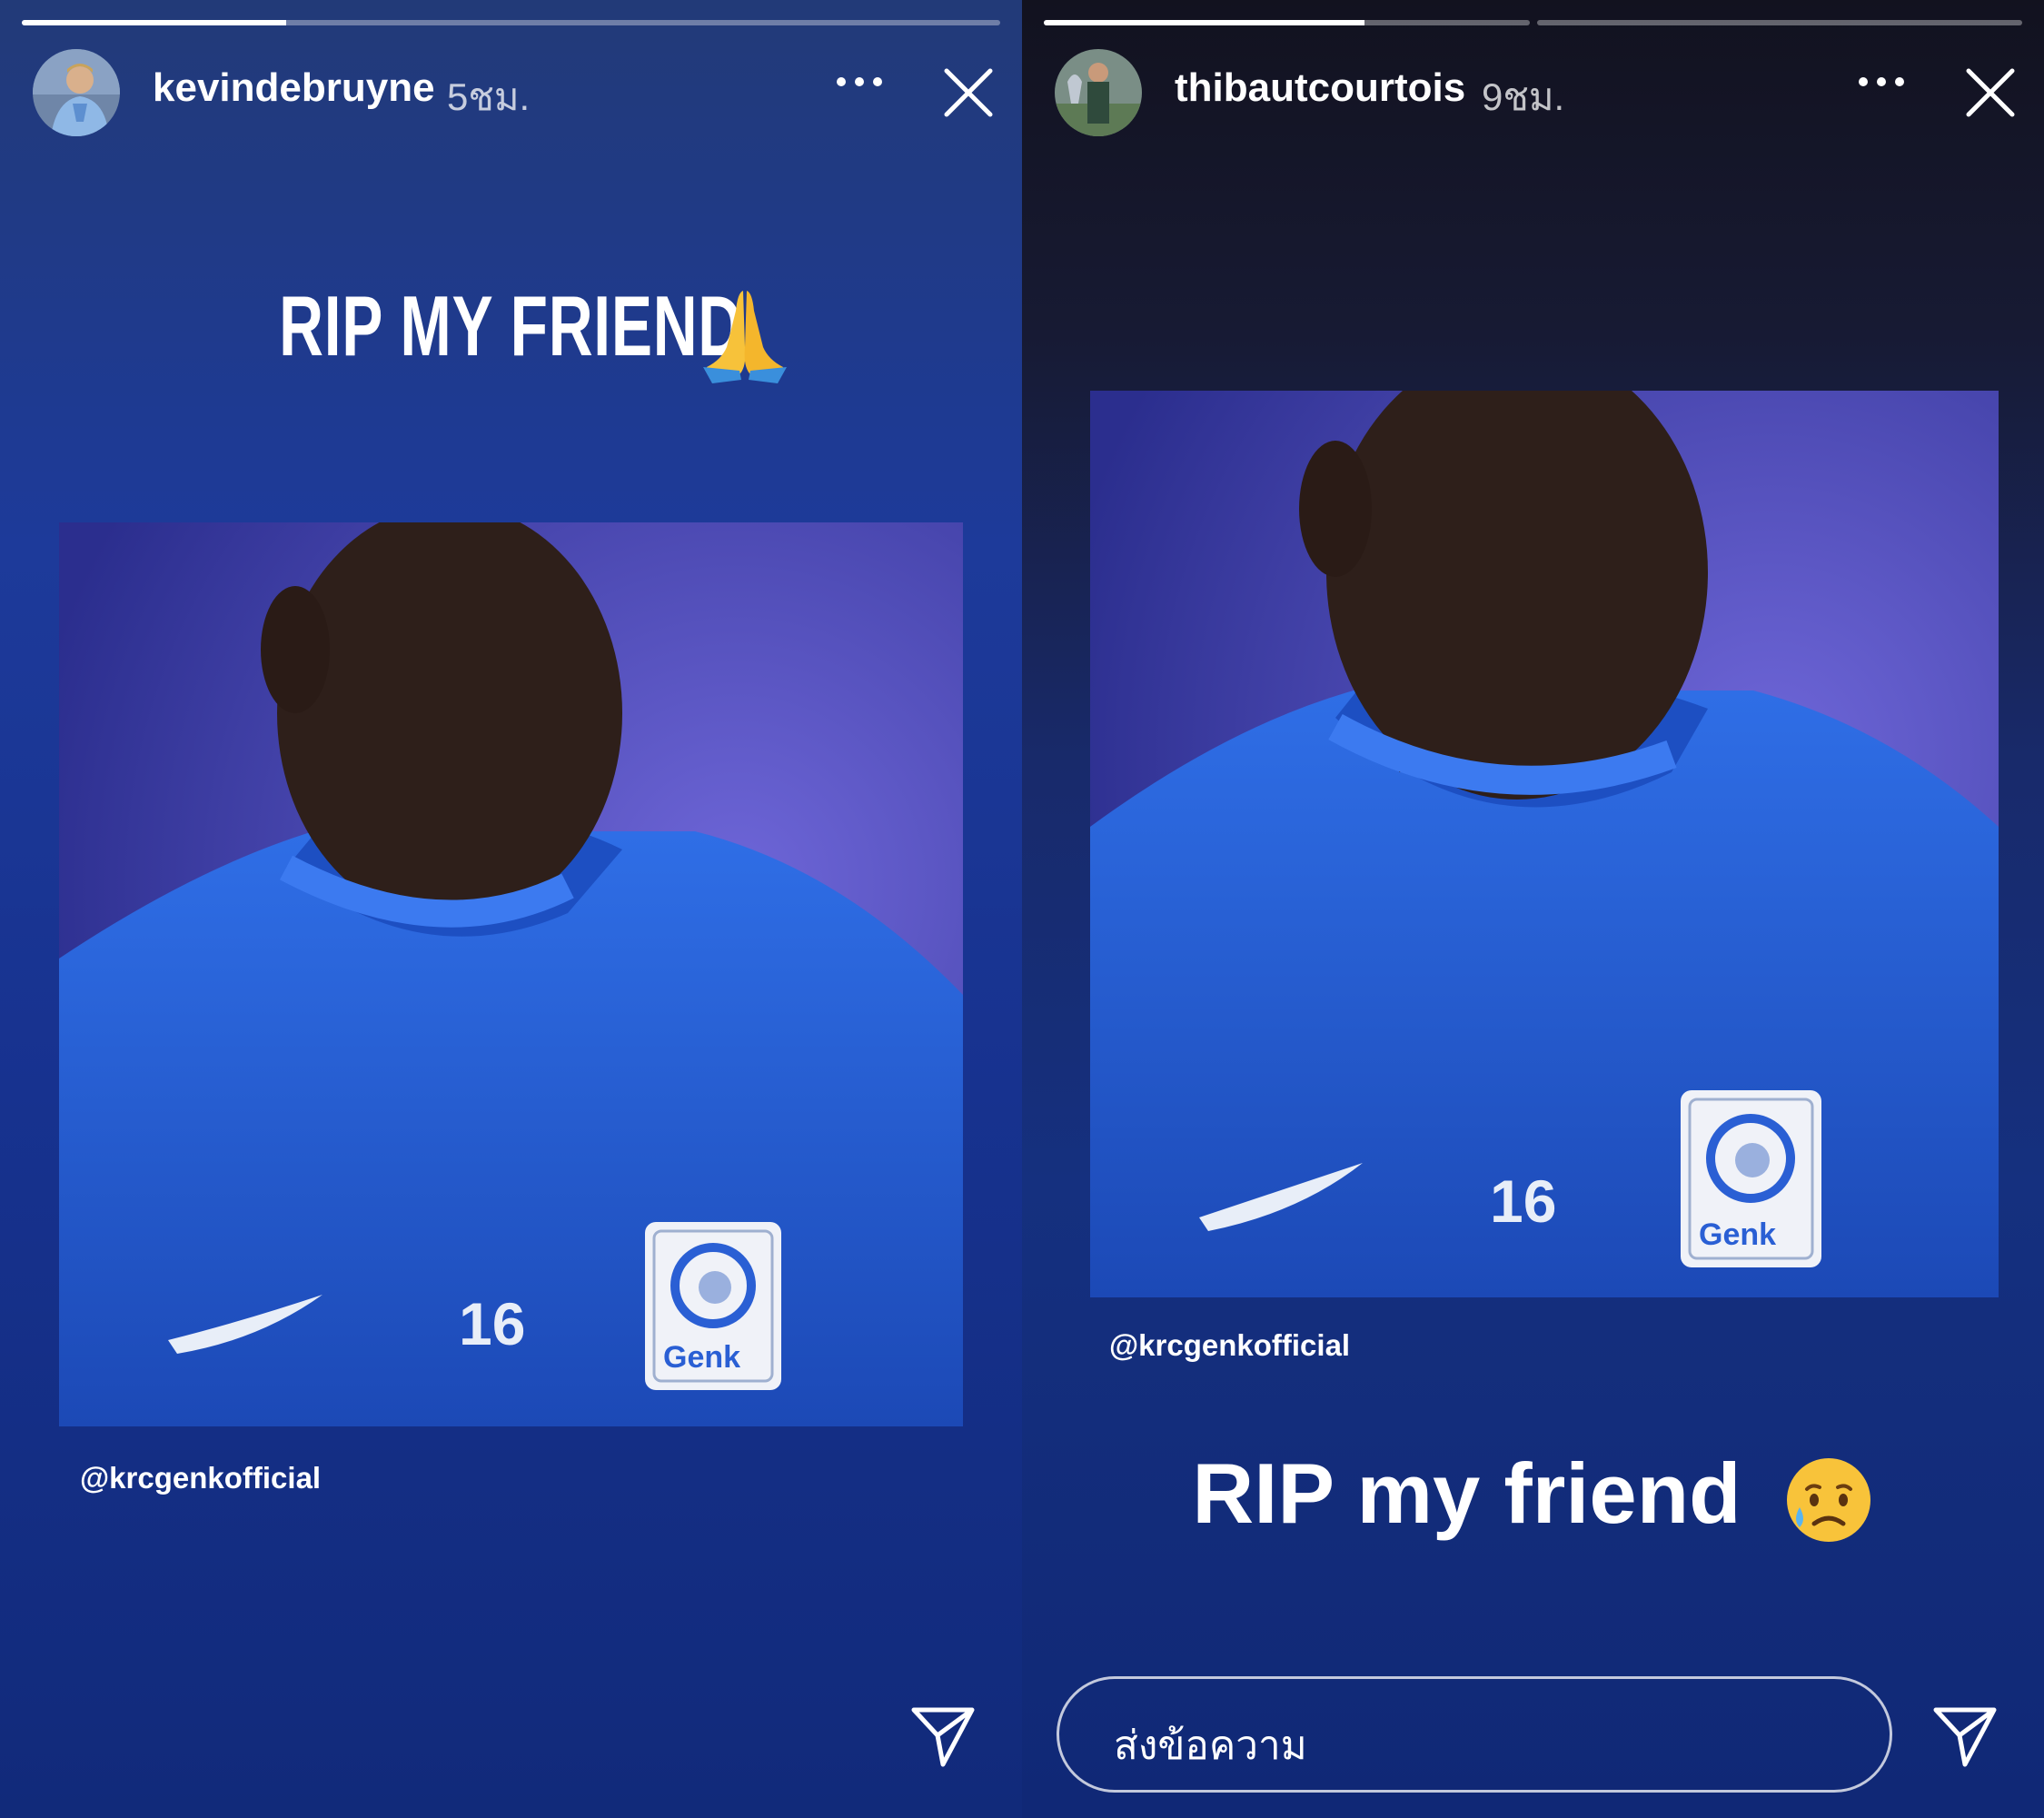 The width and height of the screenshot is (2044, 1818). I want to click on story-caption: RIP my friend, so click(1533, 1495).